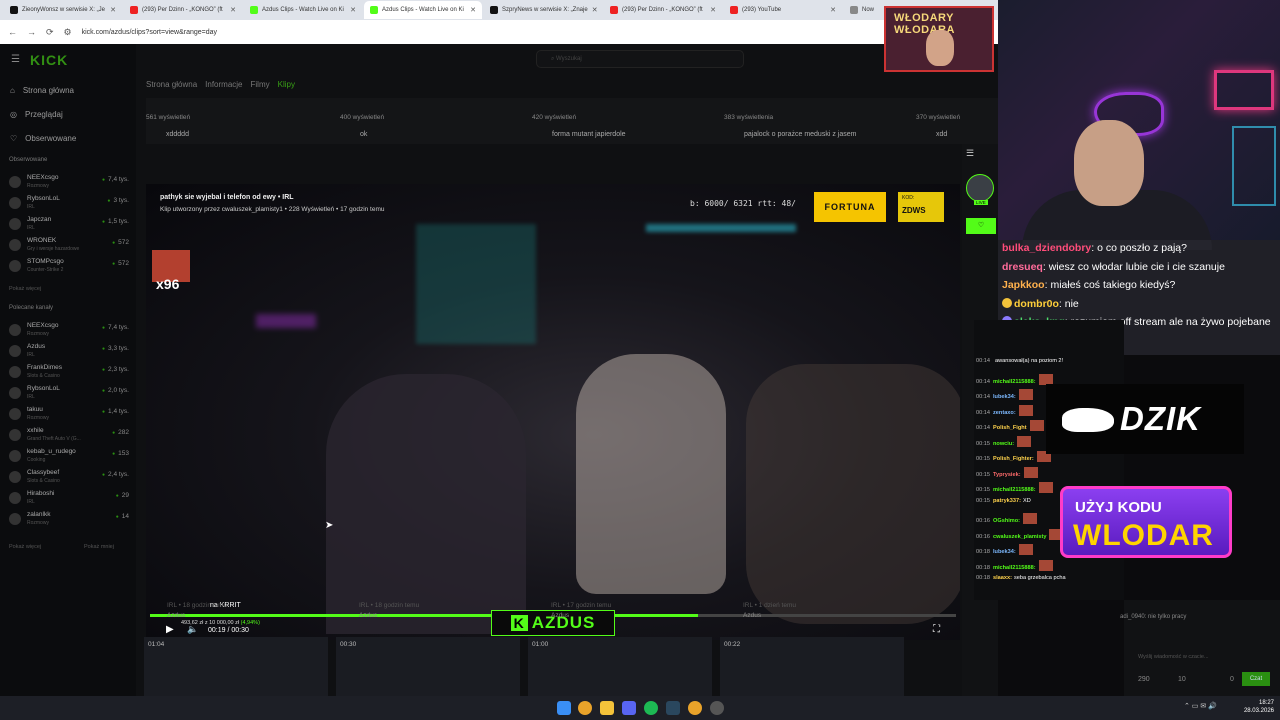  I want to click on clip-title: xdd, so click(941, 134).